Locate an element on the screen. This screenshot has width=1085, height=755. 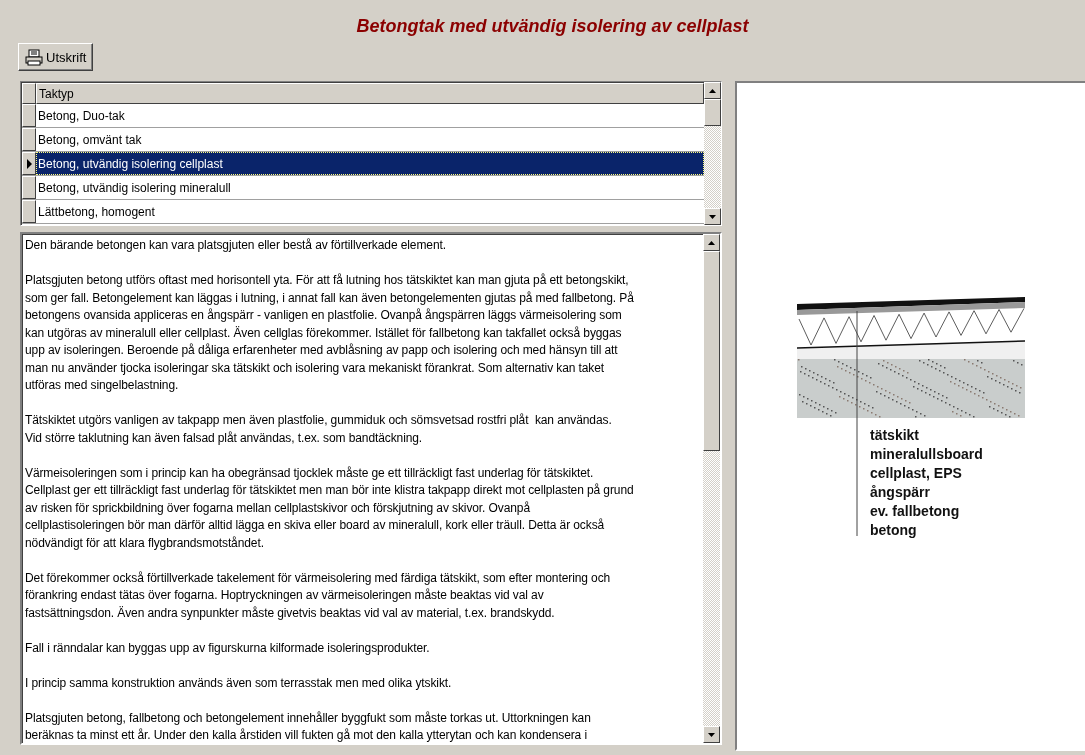
table-row: Betong, Duo-tak is located at coordinates (363, 116).